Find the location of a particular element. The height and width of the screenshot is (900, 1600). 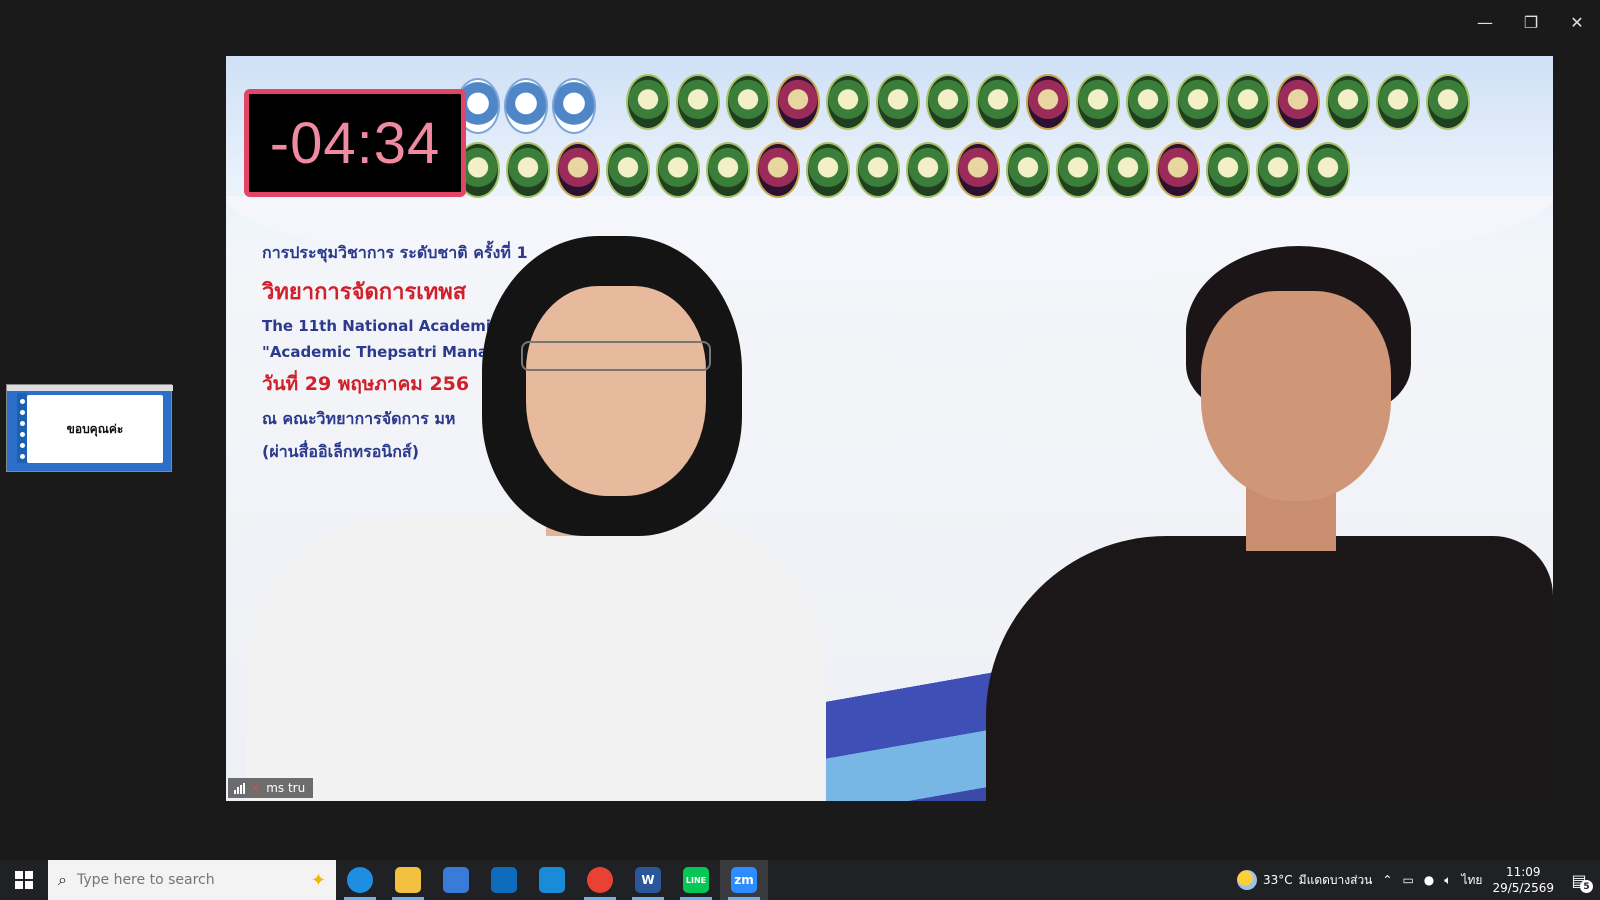

taskbar-app-chrome is located at coordinates (600, 880).